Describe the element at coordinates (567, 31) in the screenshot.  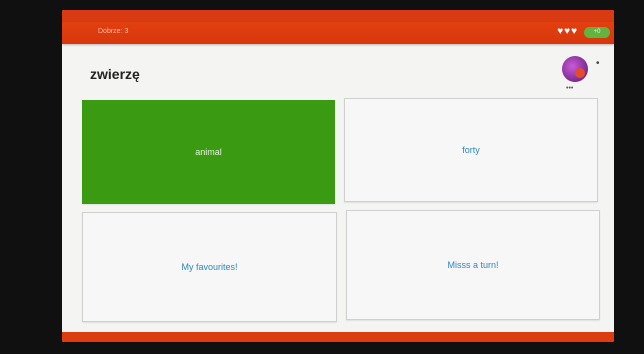
I see `hearts-icon: ♥♥♥` at that location.